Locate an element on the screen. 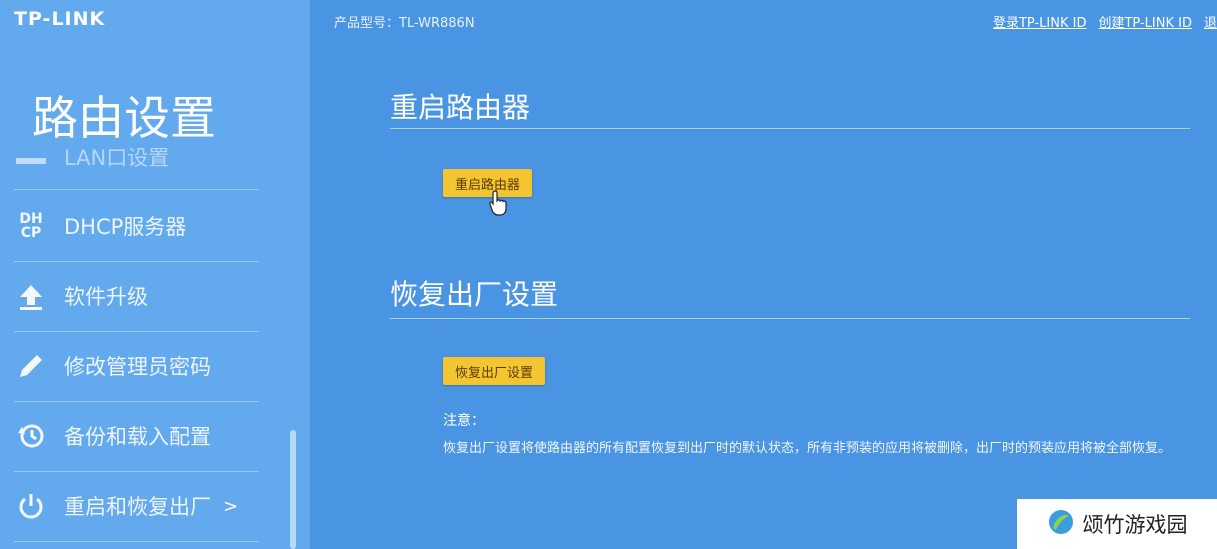  power-icon is located at coordinates (31, 506).